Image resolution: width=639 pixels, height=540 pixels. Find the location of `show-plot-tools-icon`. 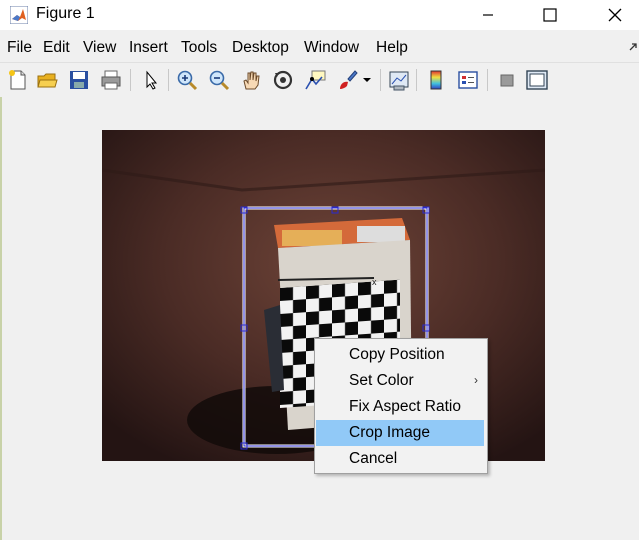

show-plot-tools-icon is located at coordinates (537, 80).